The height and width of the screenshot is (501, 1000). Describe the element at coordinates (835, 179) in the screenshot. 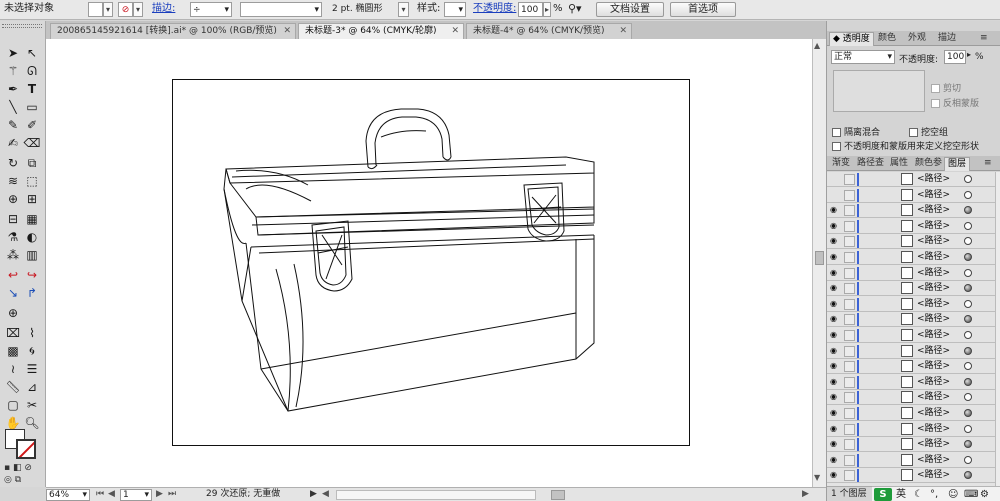

I see `eye-hidden-icon` at that location.